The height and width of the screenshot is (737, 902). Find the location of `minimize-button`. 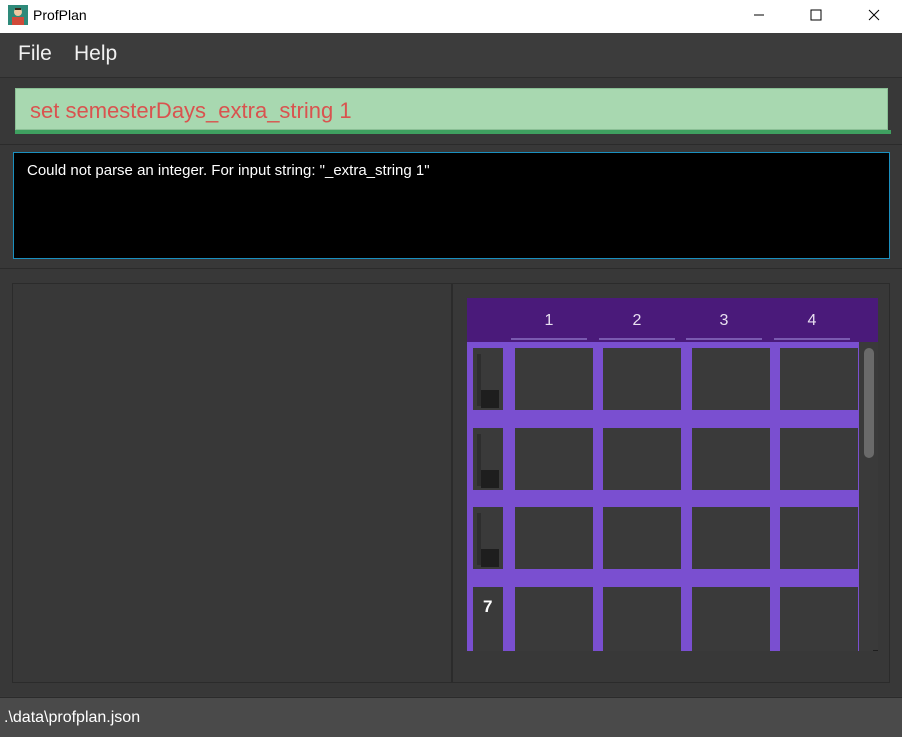

minimize-button is located at coordinates (759, 15).